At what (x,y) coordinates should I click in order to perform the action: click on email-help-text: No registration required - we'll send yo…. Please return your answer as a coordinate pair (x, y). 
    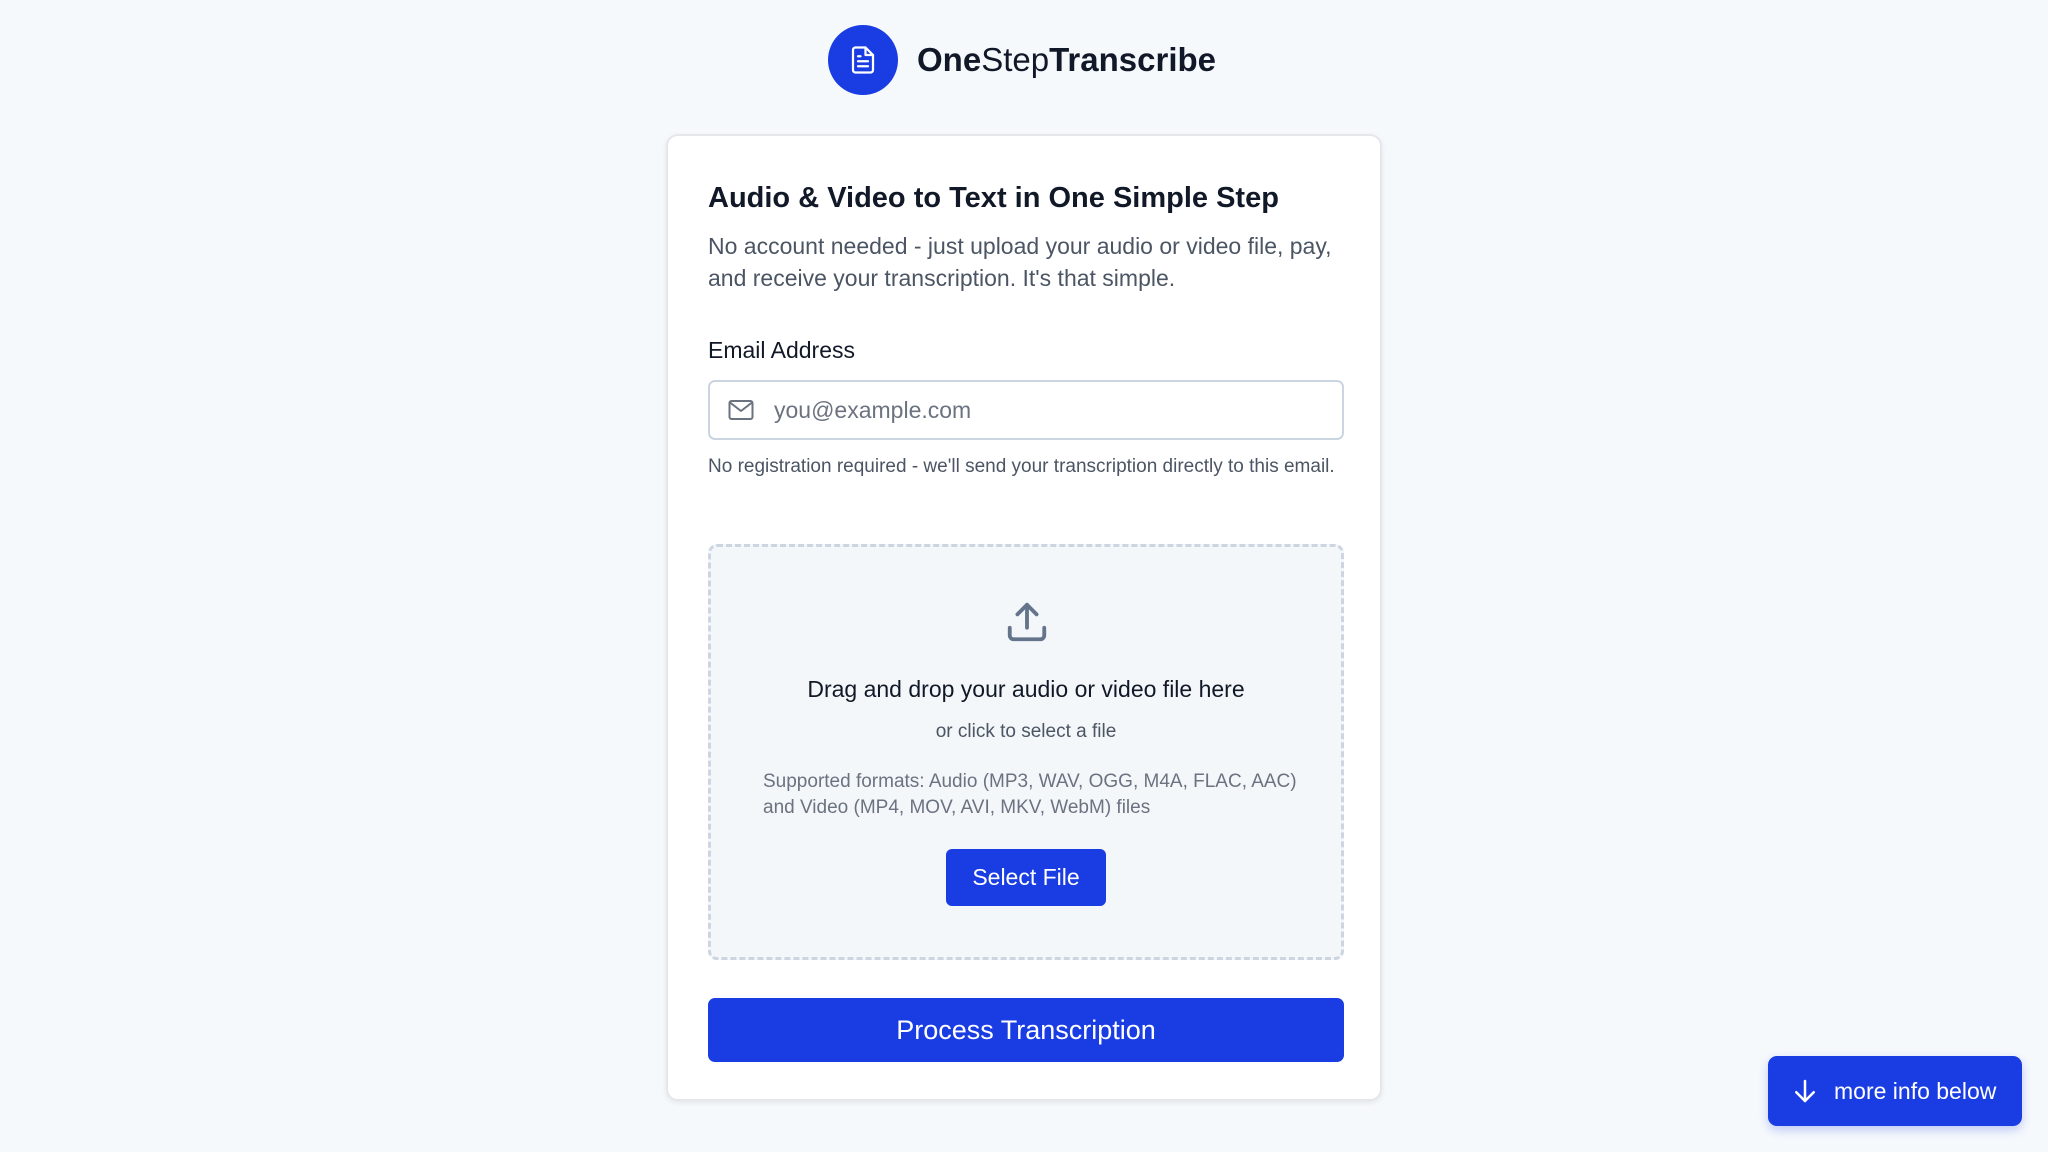
    Looking at the image, I should click on (1021, 466).